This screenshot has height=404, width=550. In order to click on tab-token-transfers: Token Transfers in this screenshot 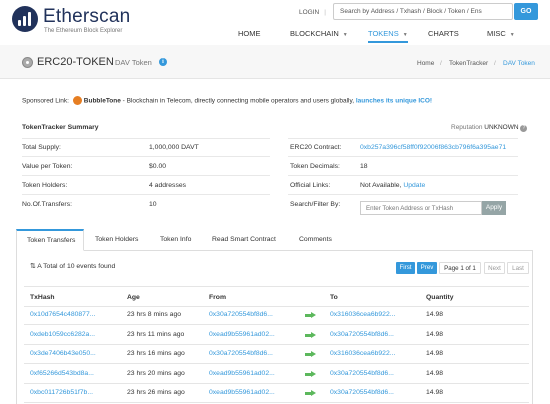, I will do `click(50, 240)`.